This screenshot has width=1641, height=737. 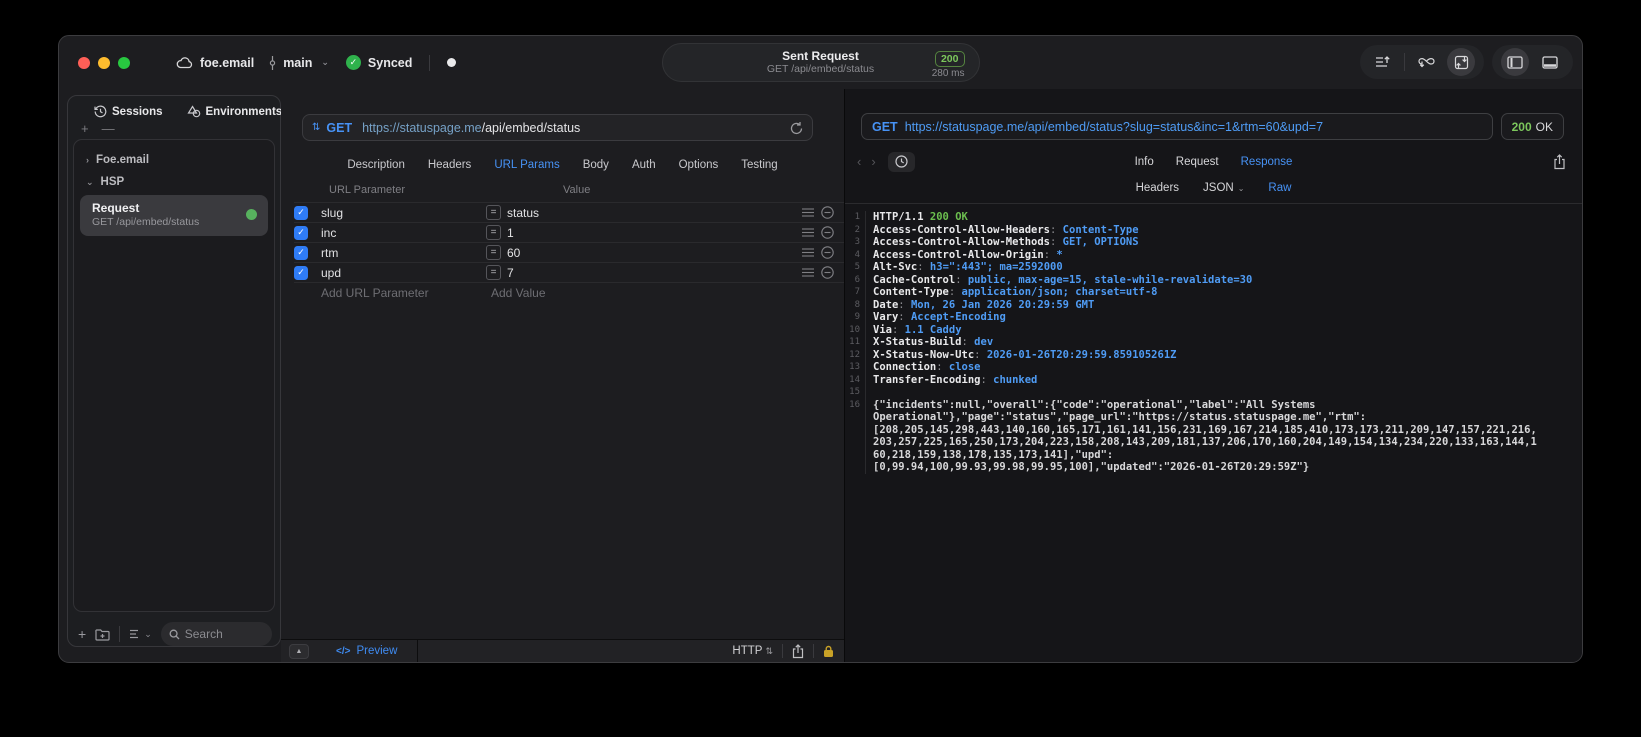 What do you see at coordinates (796, 128) in the screenshot?
I see `refresh-icon` at bounding box center [796, 128].